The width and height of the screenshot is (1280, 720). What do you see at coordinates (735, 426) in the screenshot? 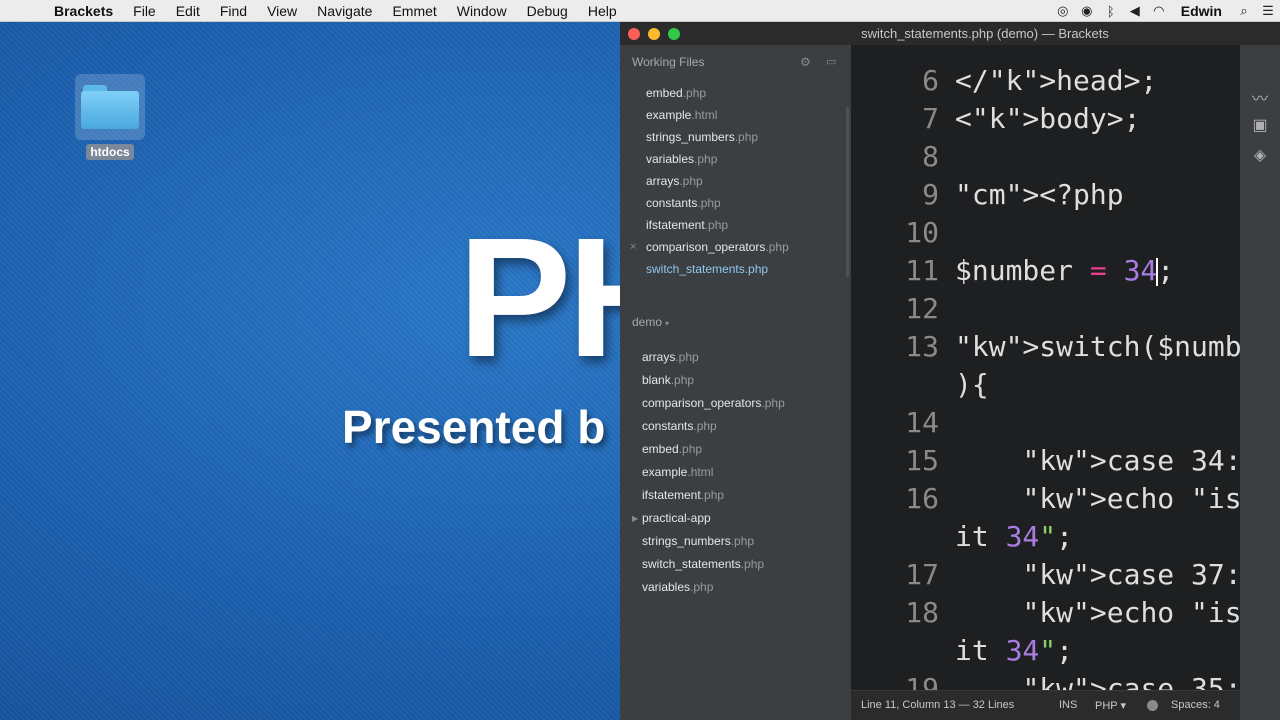
I see `tree-item: constants.php` at bounding box center [735, 426].